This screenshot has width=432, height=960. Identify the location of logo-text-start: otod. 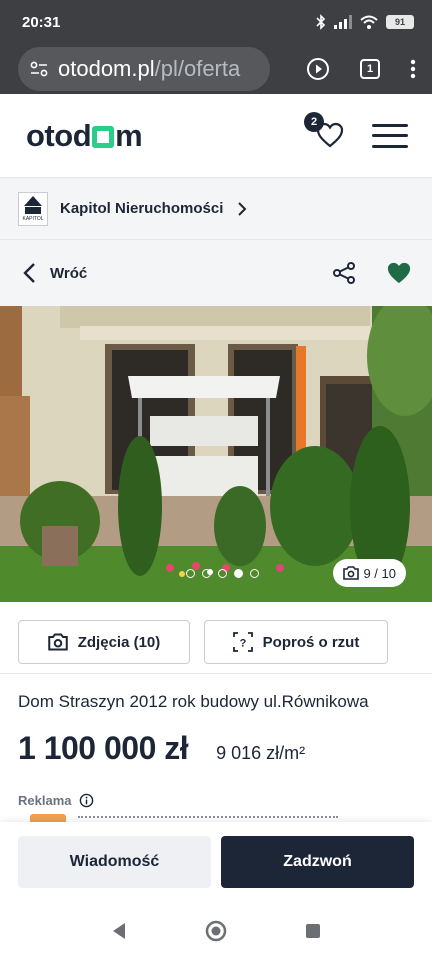
(59, 135).